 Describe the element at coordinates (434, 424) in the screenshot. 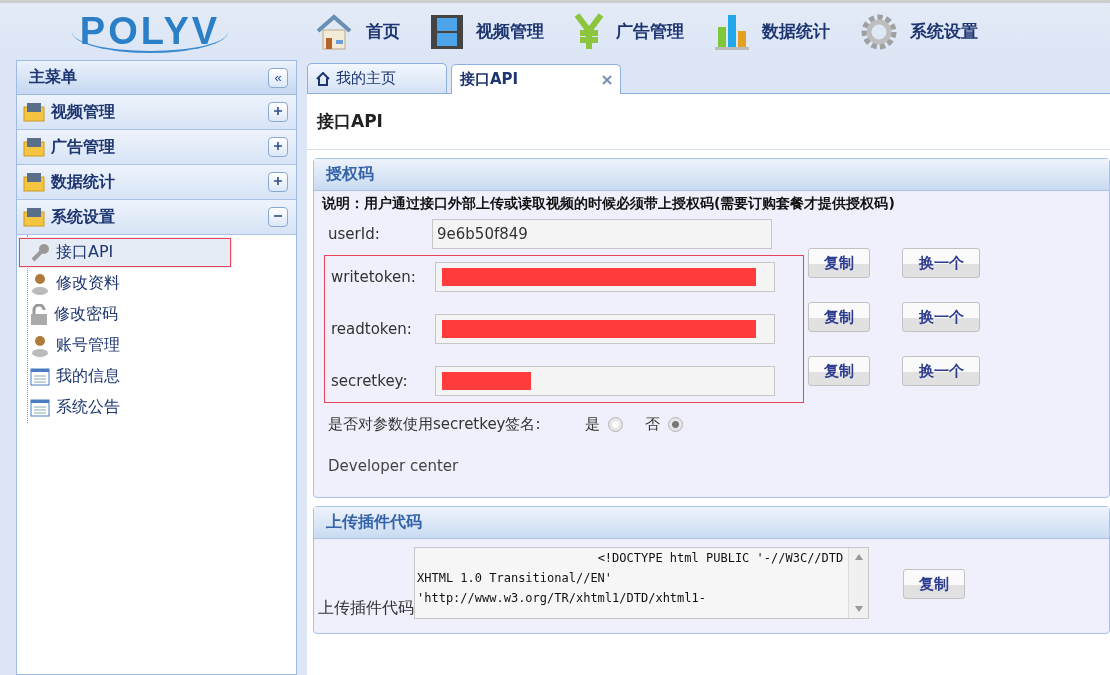

I see `question-text: 是否对参数使用secretkey签名:` at that location.